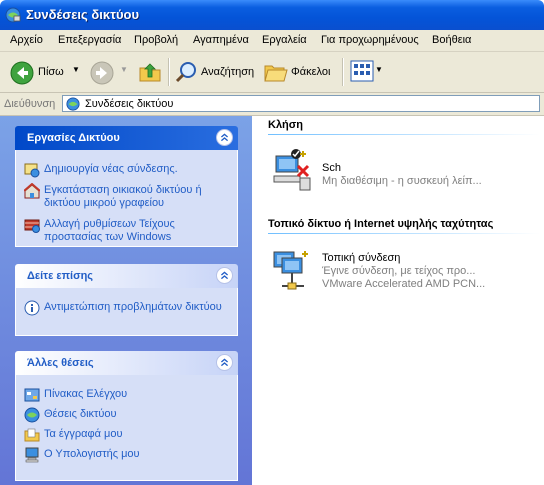 This screenshot has width=544, height=485. Describe the element at coordinates (22, 73) in the screenshot. I see `back-arrow-icon` at that location.